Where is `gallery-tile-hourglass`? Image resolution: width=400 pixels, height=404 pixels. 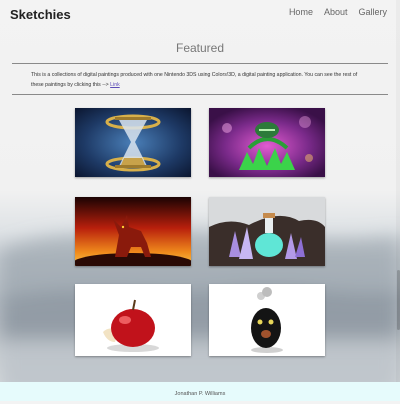 gallery-tile-hourglass is located at coordinates (133, 142).